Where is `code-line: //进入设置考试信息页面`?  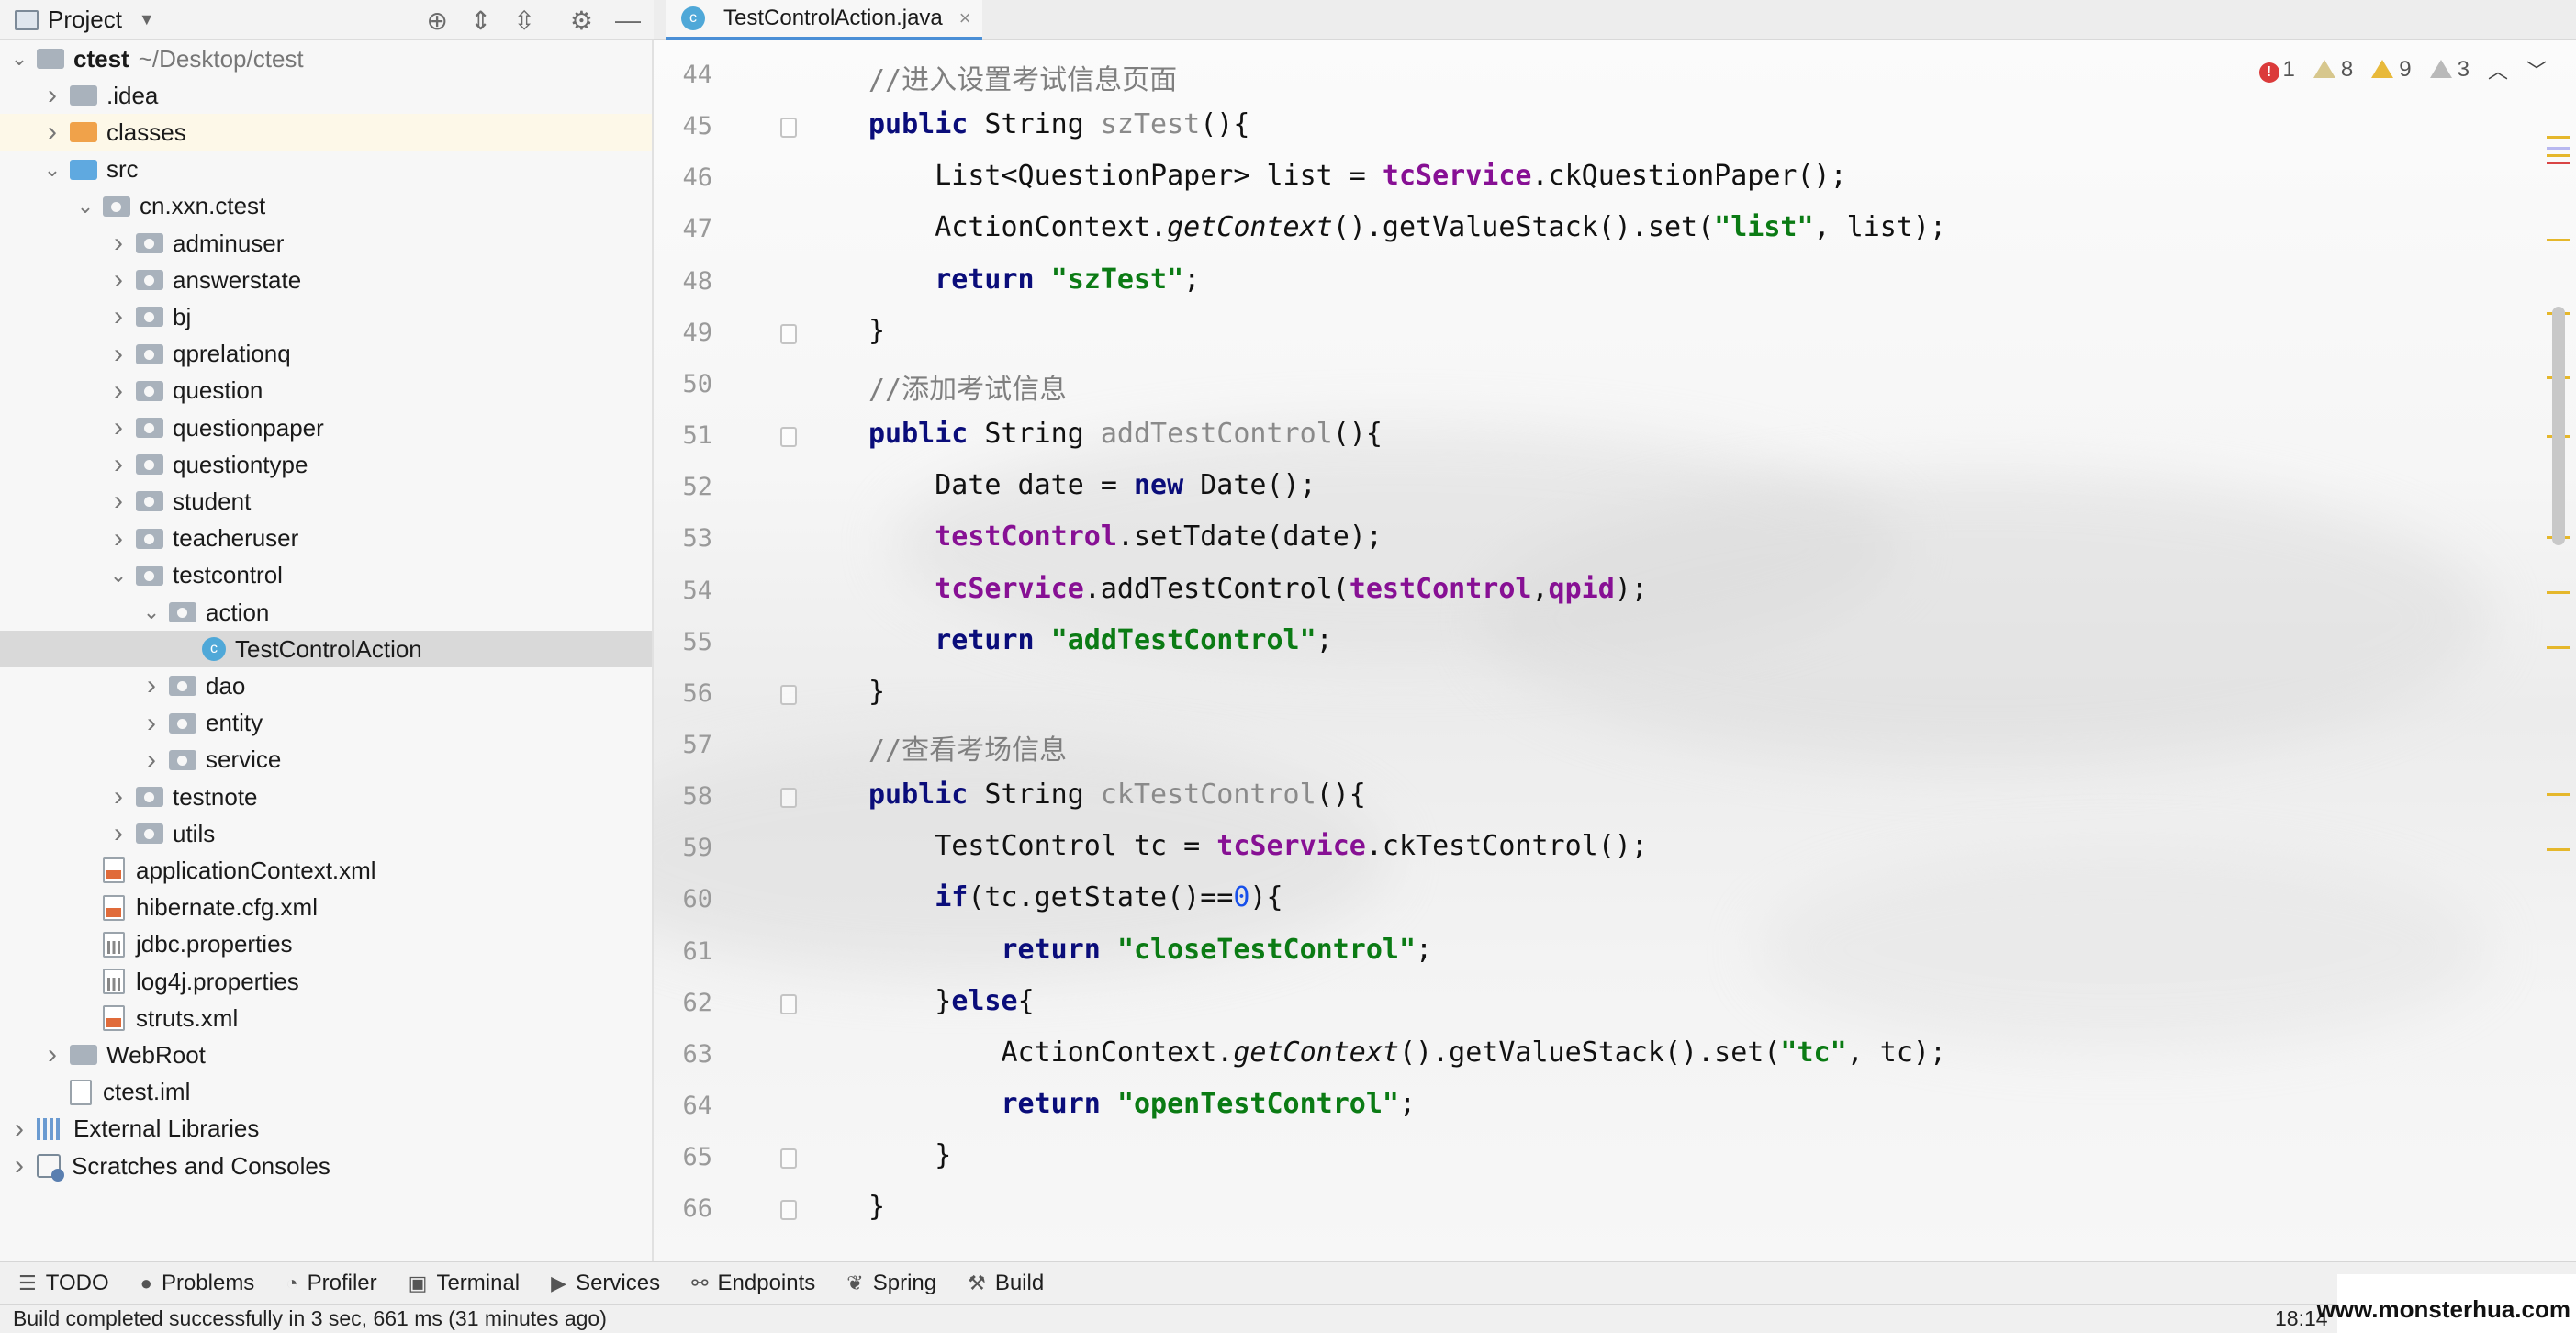
code-line: //进入设置考试信息页面 is located at coordinates (1022, 77).